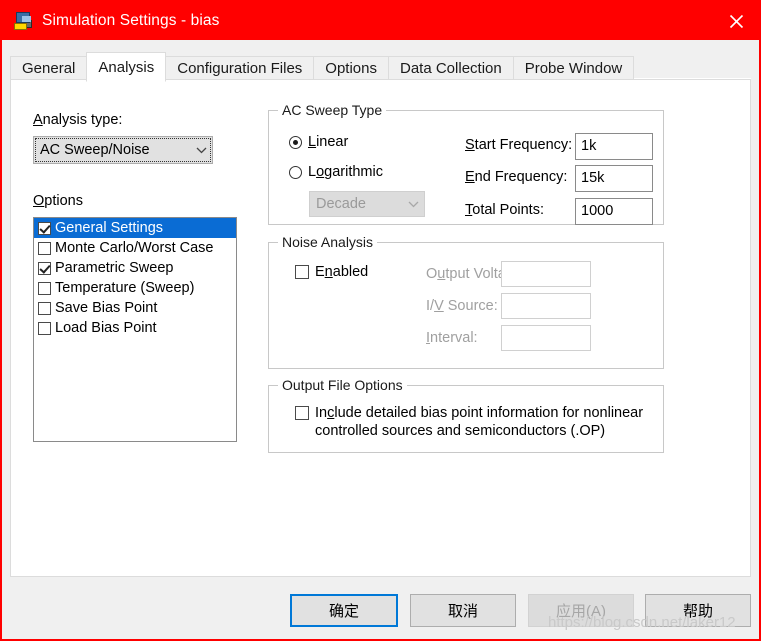 The height and width of the screenshot is (641, 761). I want to click on interval-input, so click(546, 338).